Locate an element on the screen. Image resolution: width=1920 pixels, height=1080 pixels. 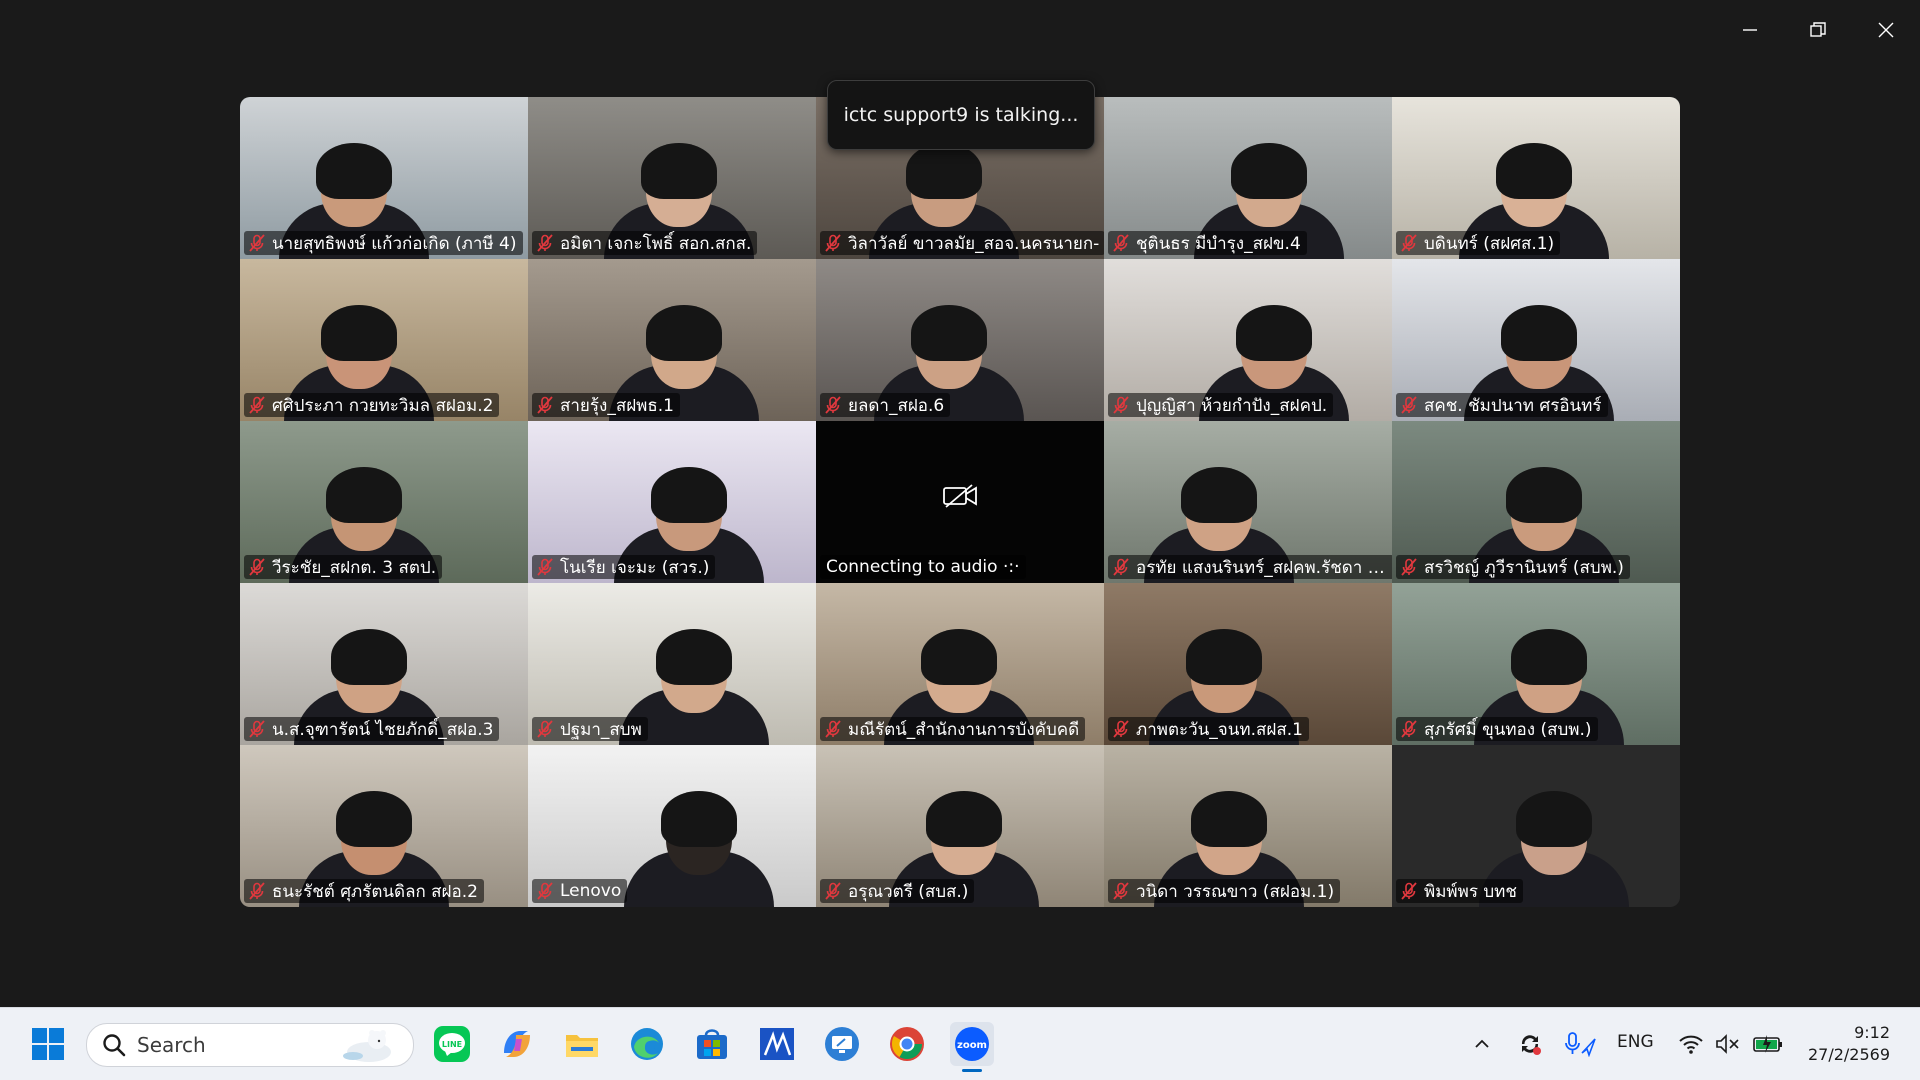
participant-name-bar: สรวิชญ์ ภูวีรานินทร์ (สบพ.) is located at coordinates (1513, 567).